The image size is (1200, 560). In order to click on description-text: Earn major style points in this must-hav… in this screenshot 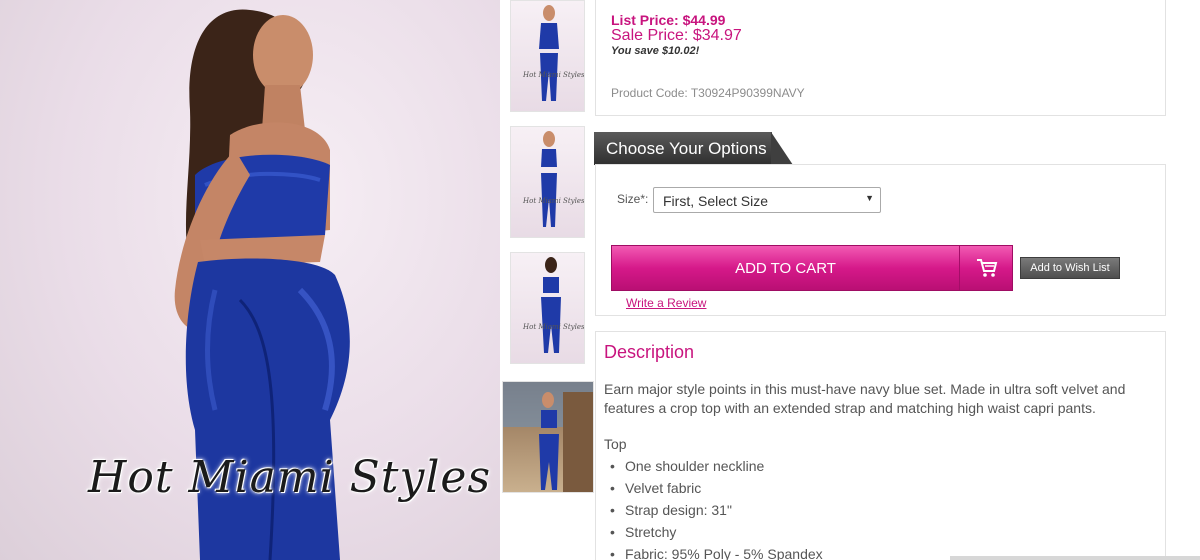, I will do `click(865, 398)`.